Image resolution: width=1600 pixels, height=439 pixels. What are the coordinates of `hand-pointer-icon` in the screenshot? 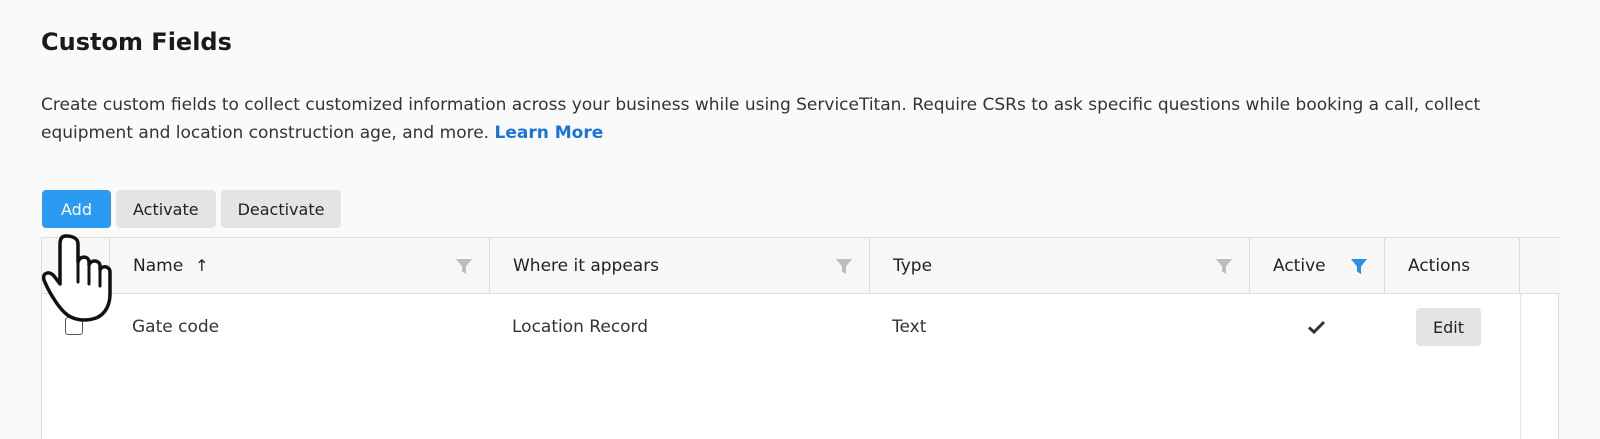 It's located at (76, 278).